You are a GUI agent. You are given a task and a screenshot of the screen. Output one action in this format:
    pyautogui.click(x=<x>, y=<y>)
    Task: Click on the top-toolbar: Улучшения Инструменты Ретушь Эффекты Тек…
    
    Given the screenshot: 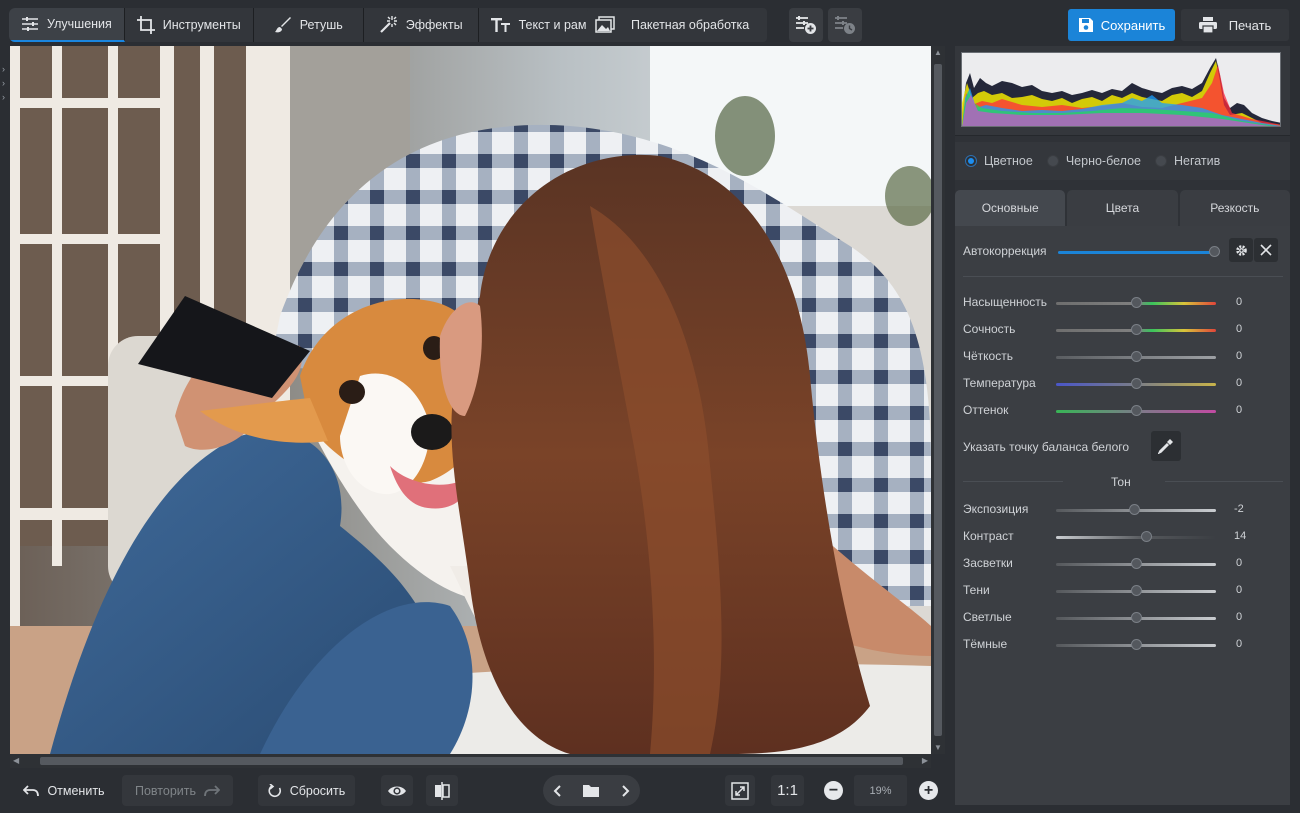 What is the action you would take?
    pyautogui.click(x=650, y=23)
    